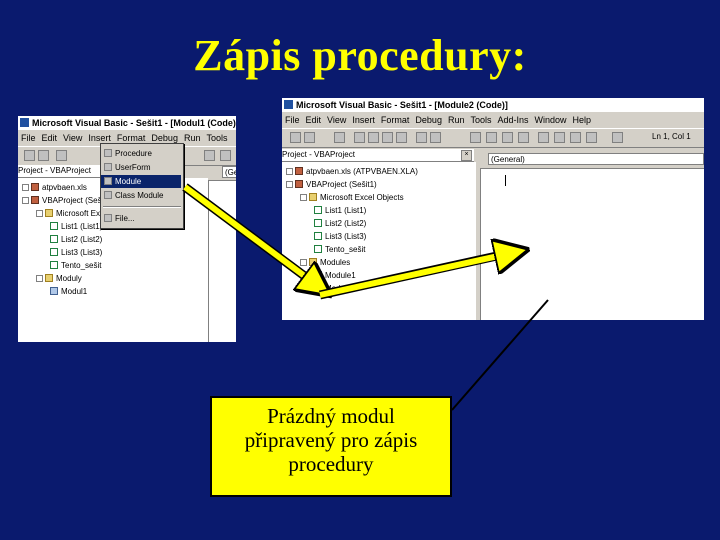 The width and height of the screenshot is (720, 540). Describe the element at coordinates (331, 440) in the screenshot. I see `callout-line-2: připravený pro zápis` at that location.